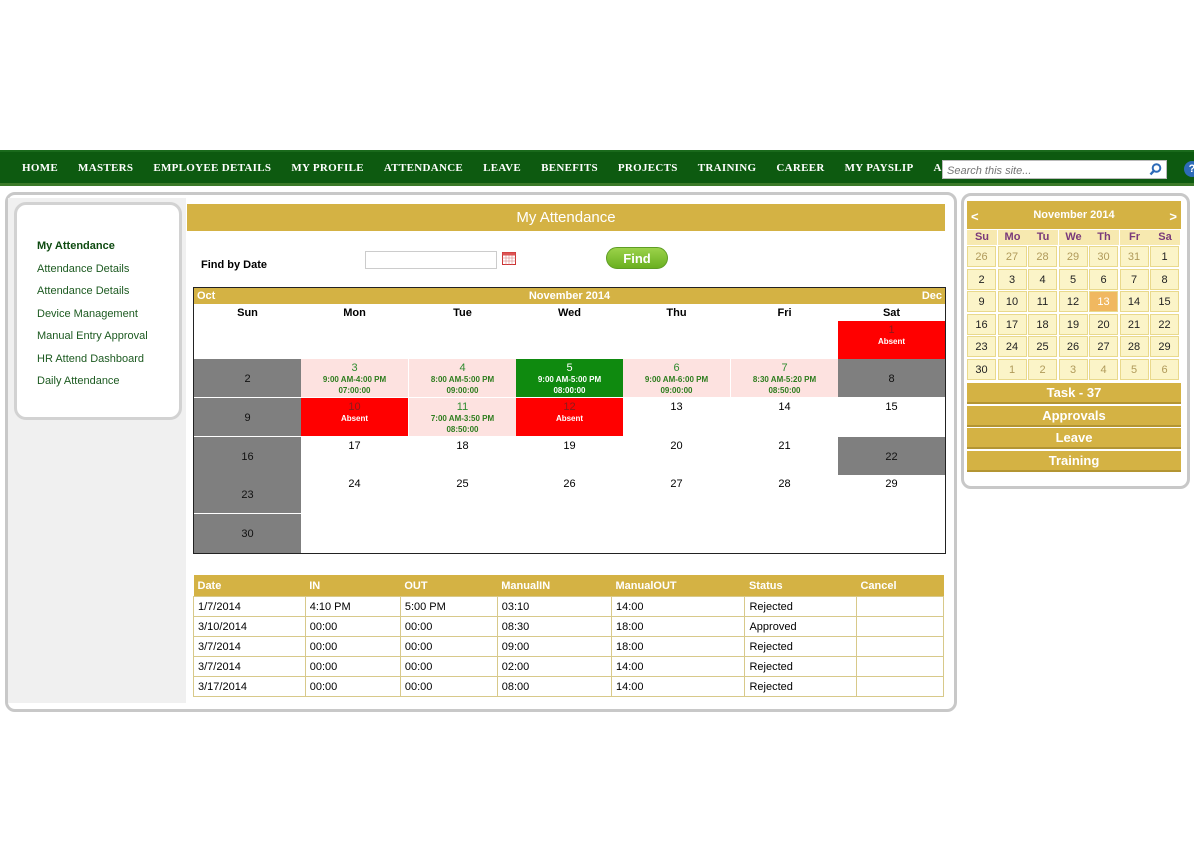 The image size is (1194, 850). Describe the element at coordinates (891, 378) in the screenshot. I see `calendar-day-cell: 8` at that location.